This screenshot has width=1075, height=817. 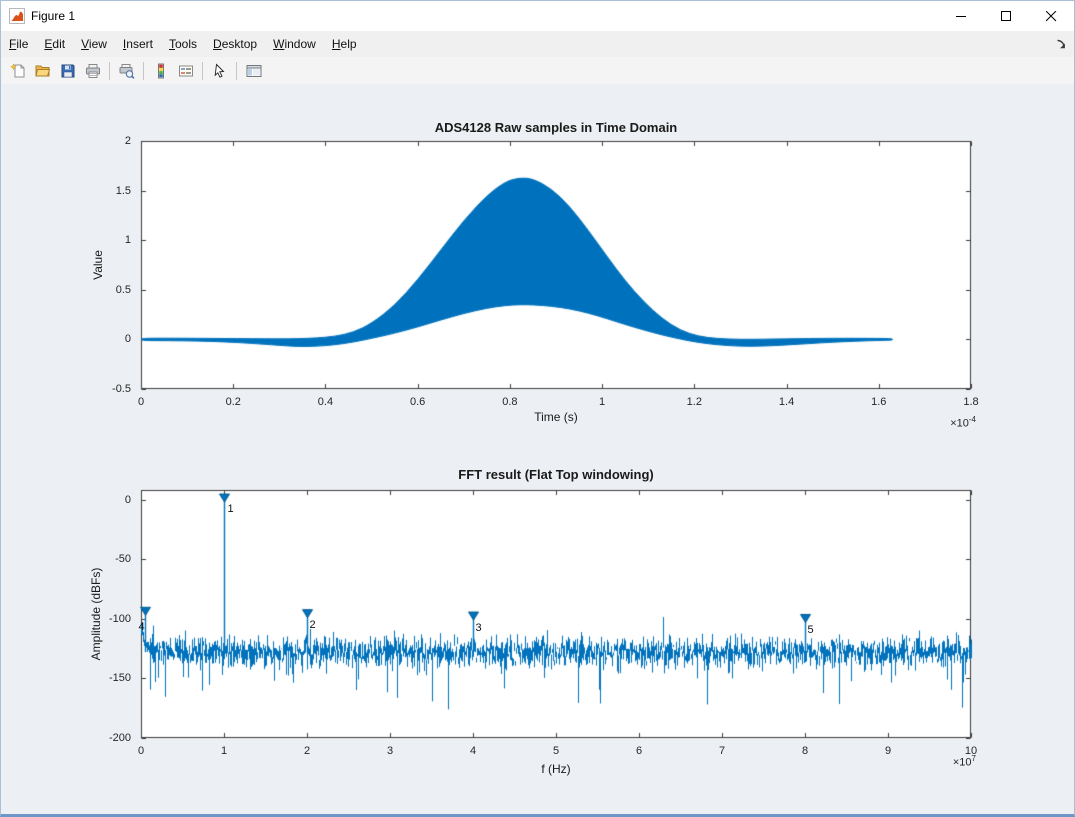 I want to click on fft-plot-x-exponent: ×107, so click(x=908, y=761).